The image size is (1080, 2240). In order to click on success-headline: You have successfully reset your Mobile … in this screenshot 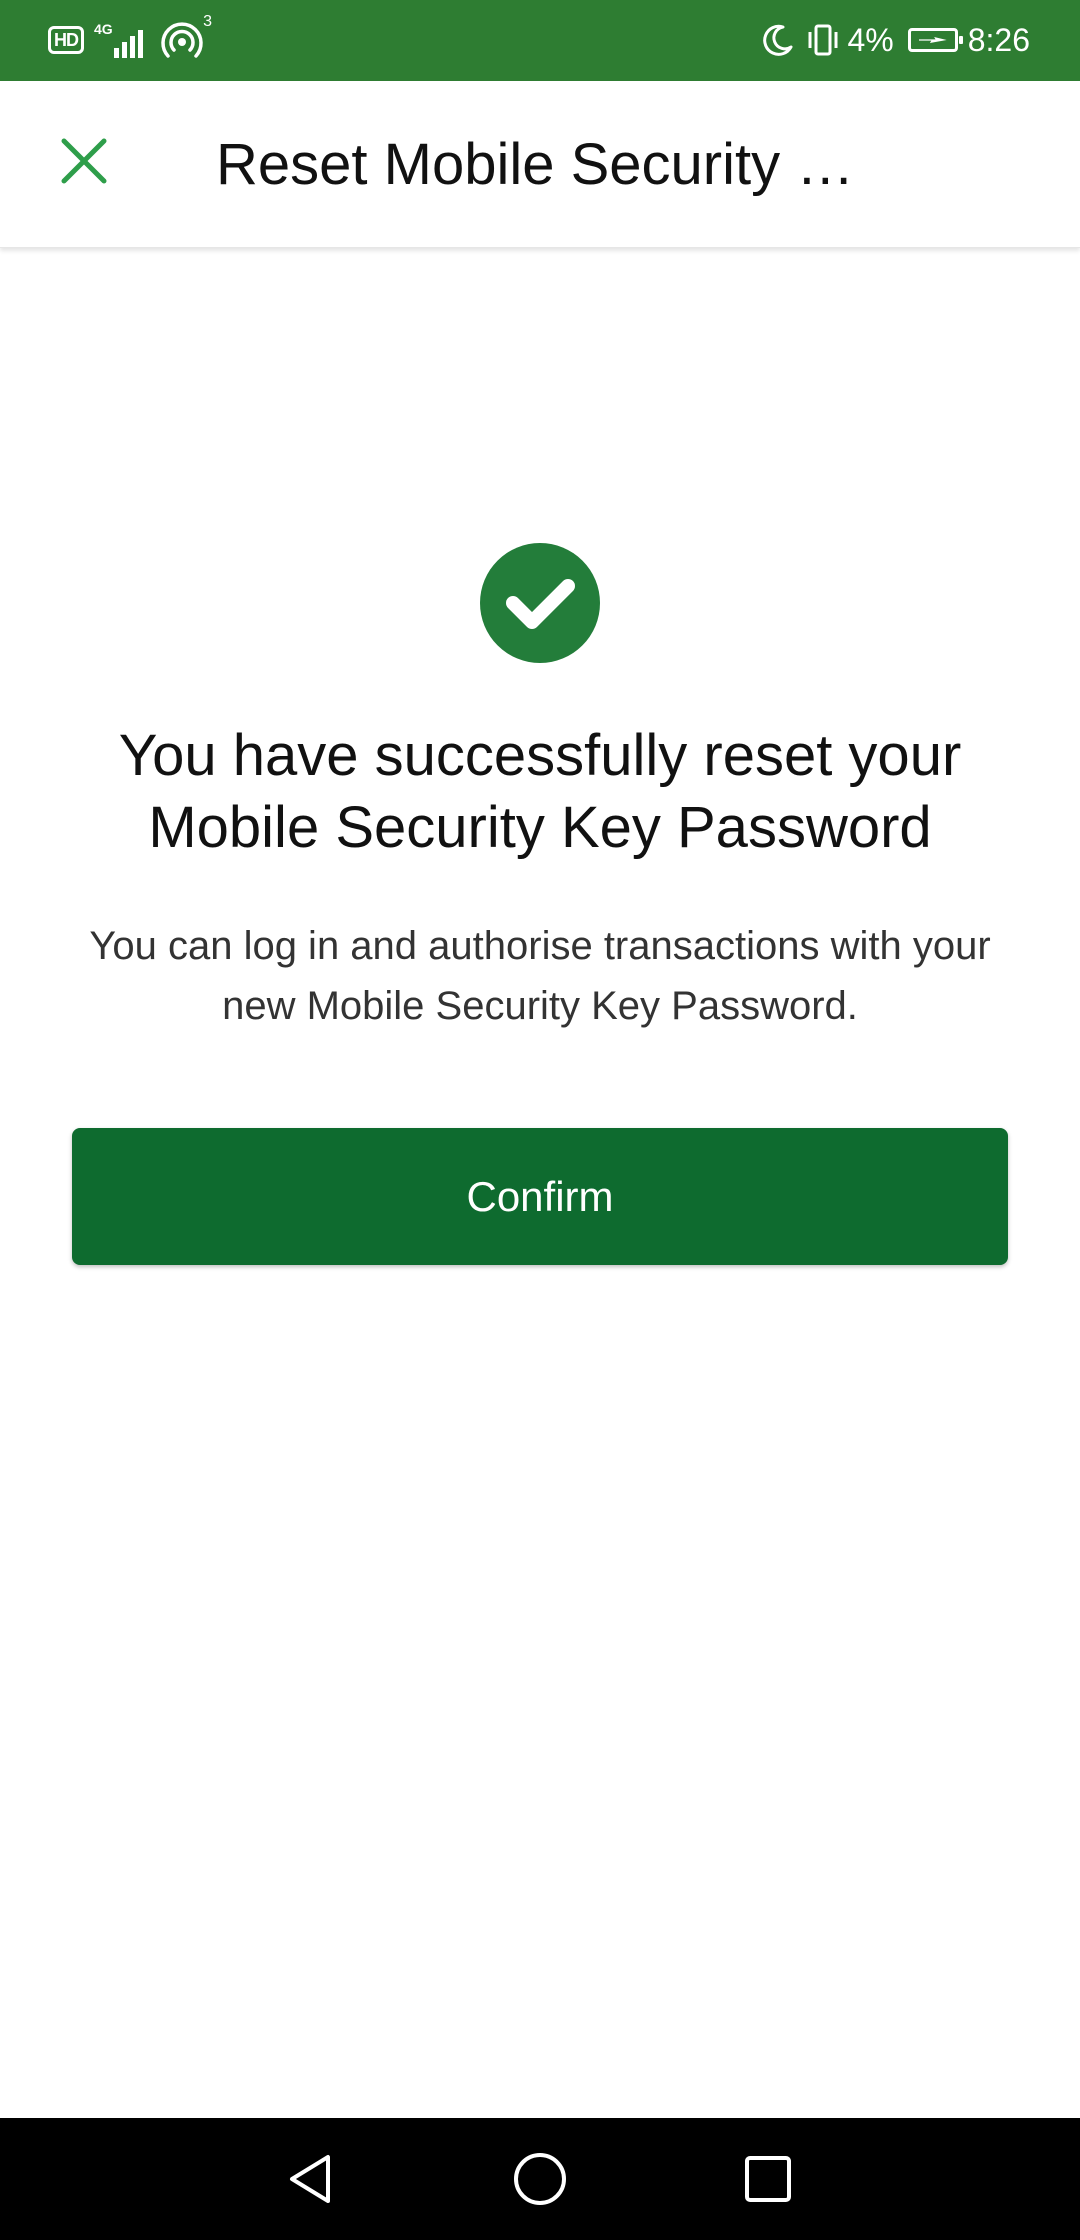, I will do `click(540, 792)`.